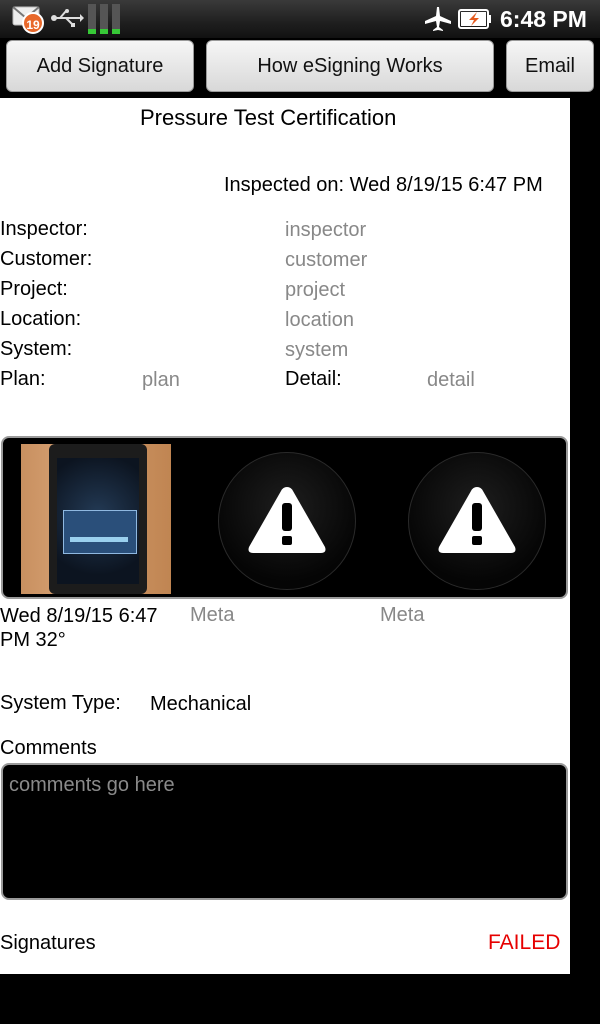 The width and height of the screenshot is (600, 1024). What do you see at coordinates (550, 66) in the screenshot?
I see `email-button: Email` at bounding box center [550, 66].